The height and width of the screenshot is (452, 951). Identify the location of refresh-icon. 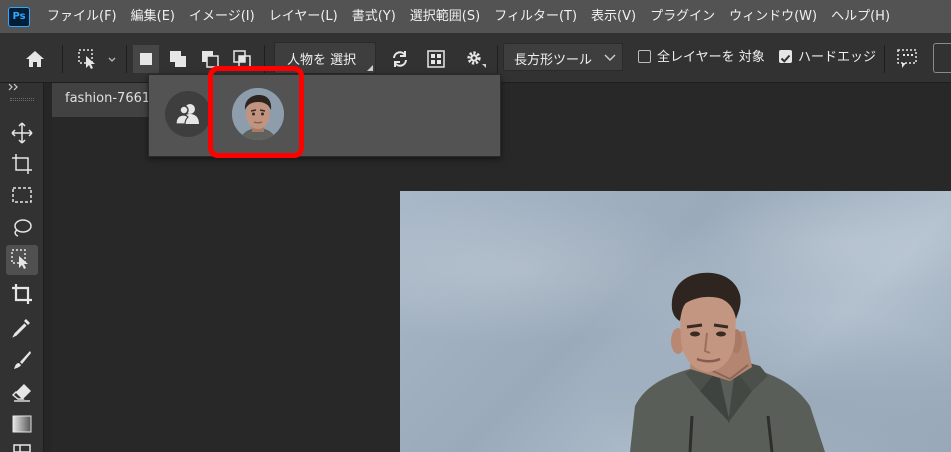
(400, 59).